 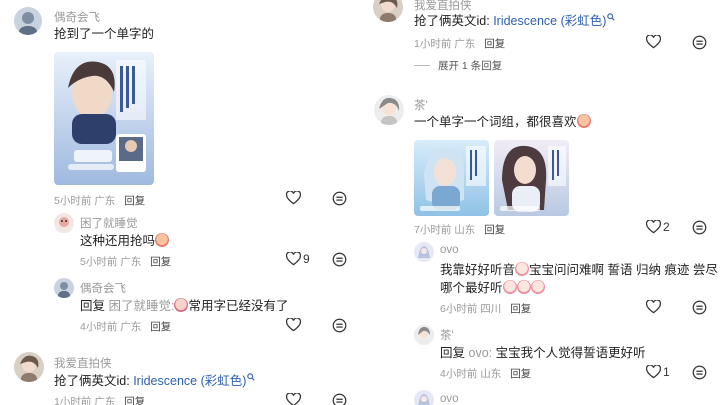 I want to click on comment-username: 我爱直拍侠, so click(x=83, y=363).